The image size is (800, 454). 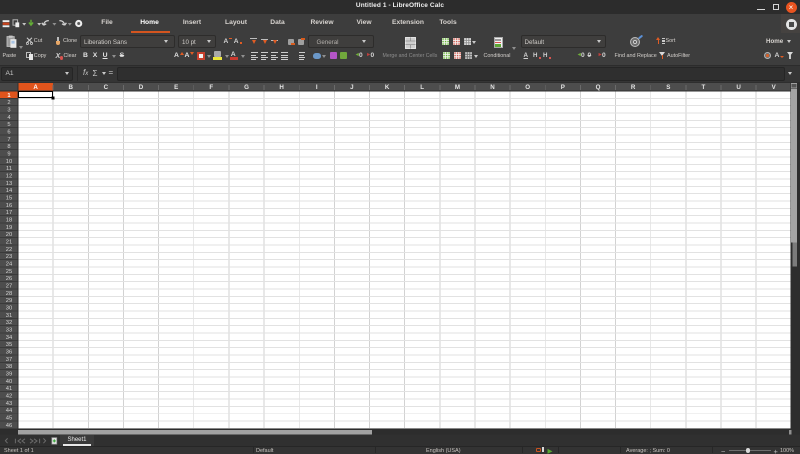 What do you see at coordinates (9, 265) in the screenshot?
I see `svg-text: 24` at bounding box center [9, 265].